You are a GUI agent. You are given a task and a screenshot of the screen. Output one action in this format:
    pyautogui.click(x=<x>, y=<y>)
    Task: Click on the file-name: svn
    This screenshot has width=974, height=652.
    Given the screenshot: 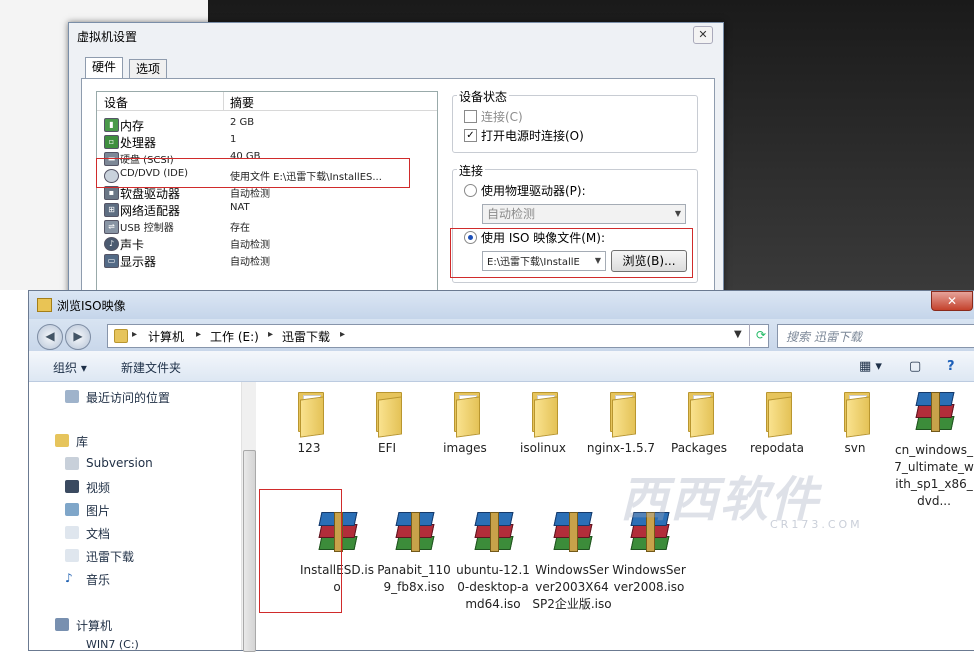 What is the action you would take?
    pyautogui.click(x=855, y=448)
    